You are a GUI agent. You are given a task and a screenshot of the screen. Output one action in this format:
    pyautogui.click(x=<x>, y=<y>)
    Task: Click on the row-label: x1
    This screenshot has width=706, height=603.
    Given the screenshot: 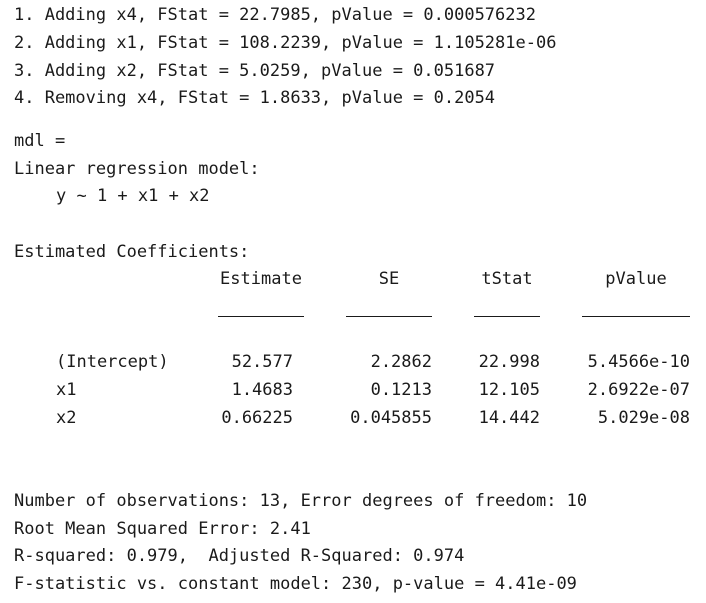 What is the action you would take?
    pyautogui.click(x=66, y=390)
    